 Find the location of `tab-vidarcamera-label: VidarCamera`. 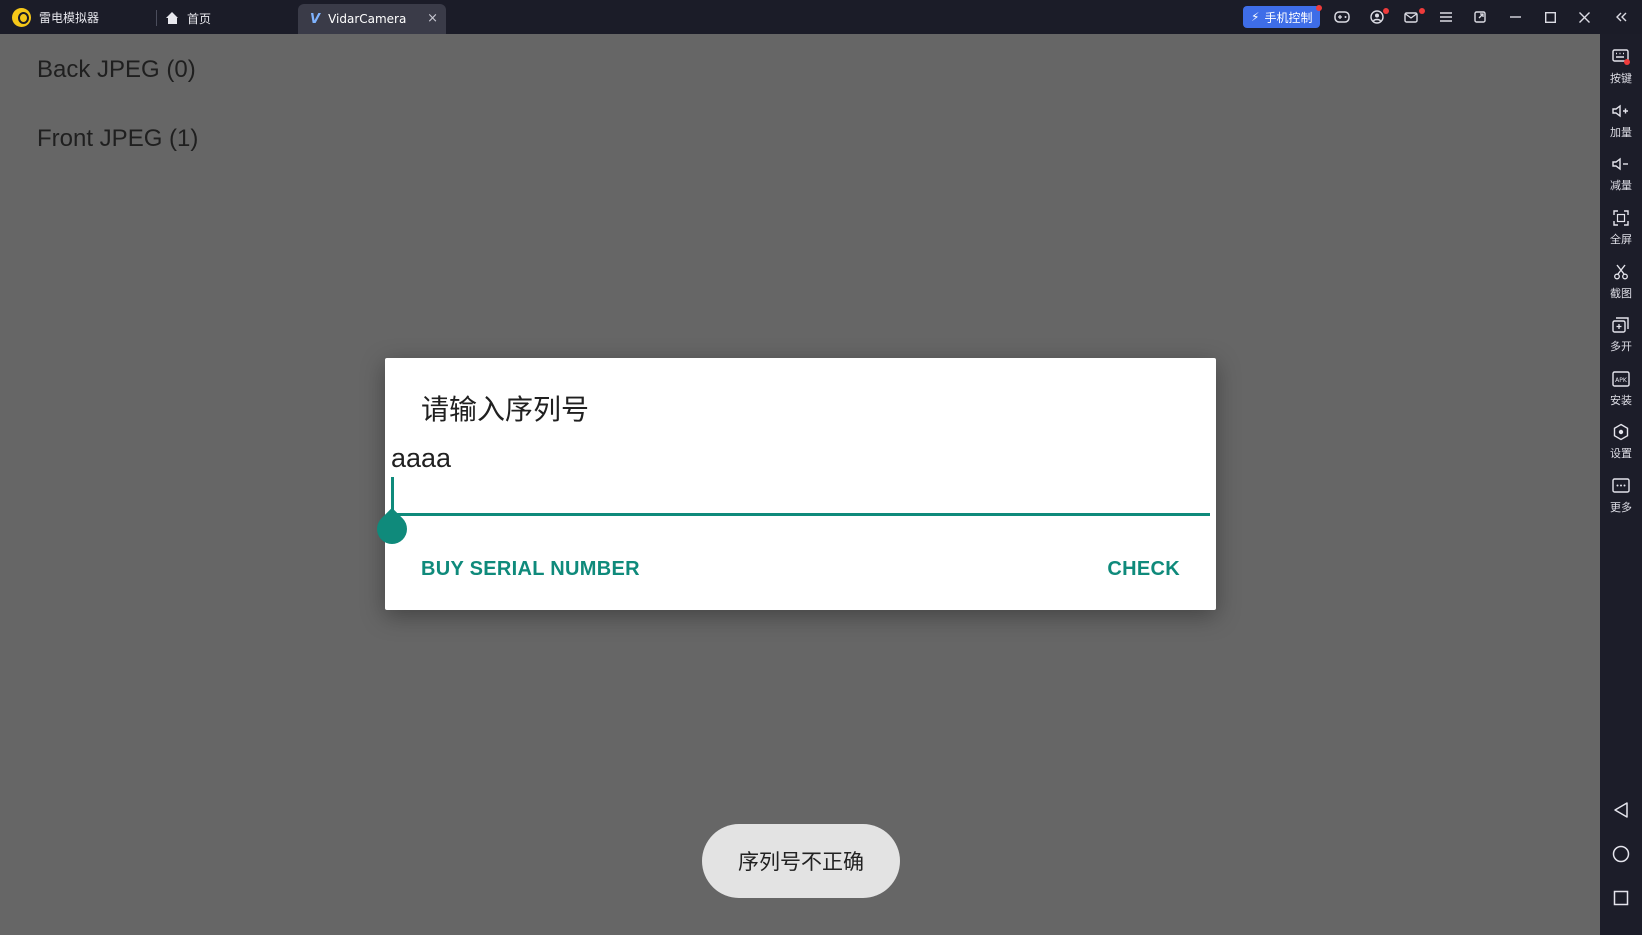

tab-vidarcamera-label: VidarCamera is located at coordinates (367, 19).